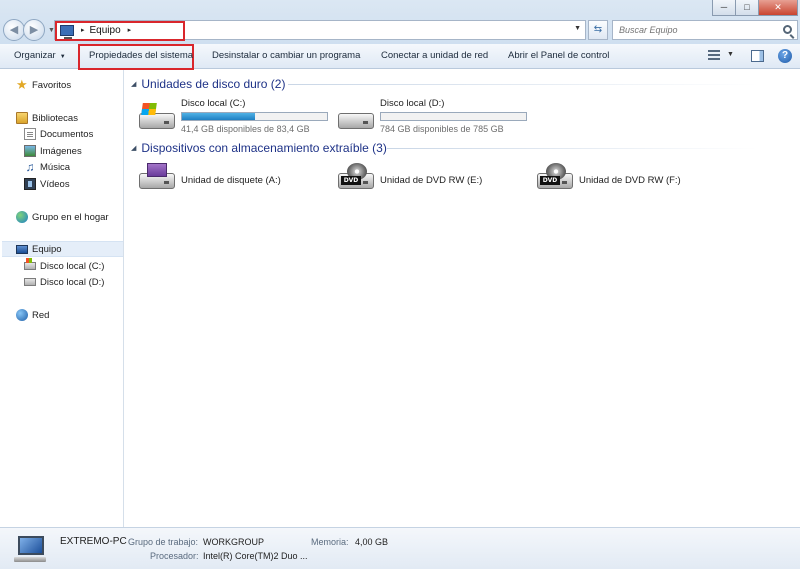 Image resolution: width=800 pixels, height=569 pixels. What do you see at coordinates (105, 30) in the screenshot?
I see `breadcrumb-equipo: Equipo` at bounding box center [105, 30].